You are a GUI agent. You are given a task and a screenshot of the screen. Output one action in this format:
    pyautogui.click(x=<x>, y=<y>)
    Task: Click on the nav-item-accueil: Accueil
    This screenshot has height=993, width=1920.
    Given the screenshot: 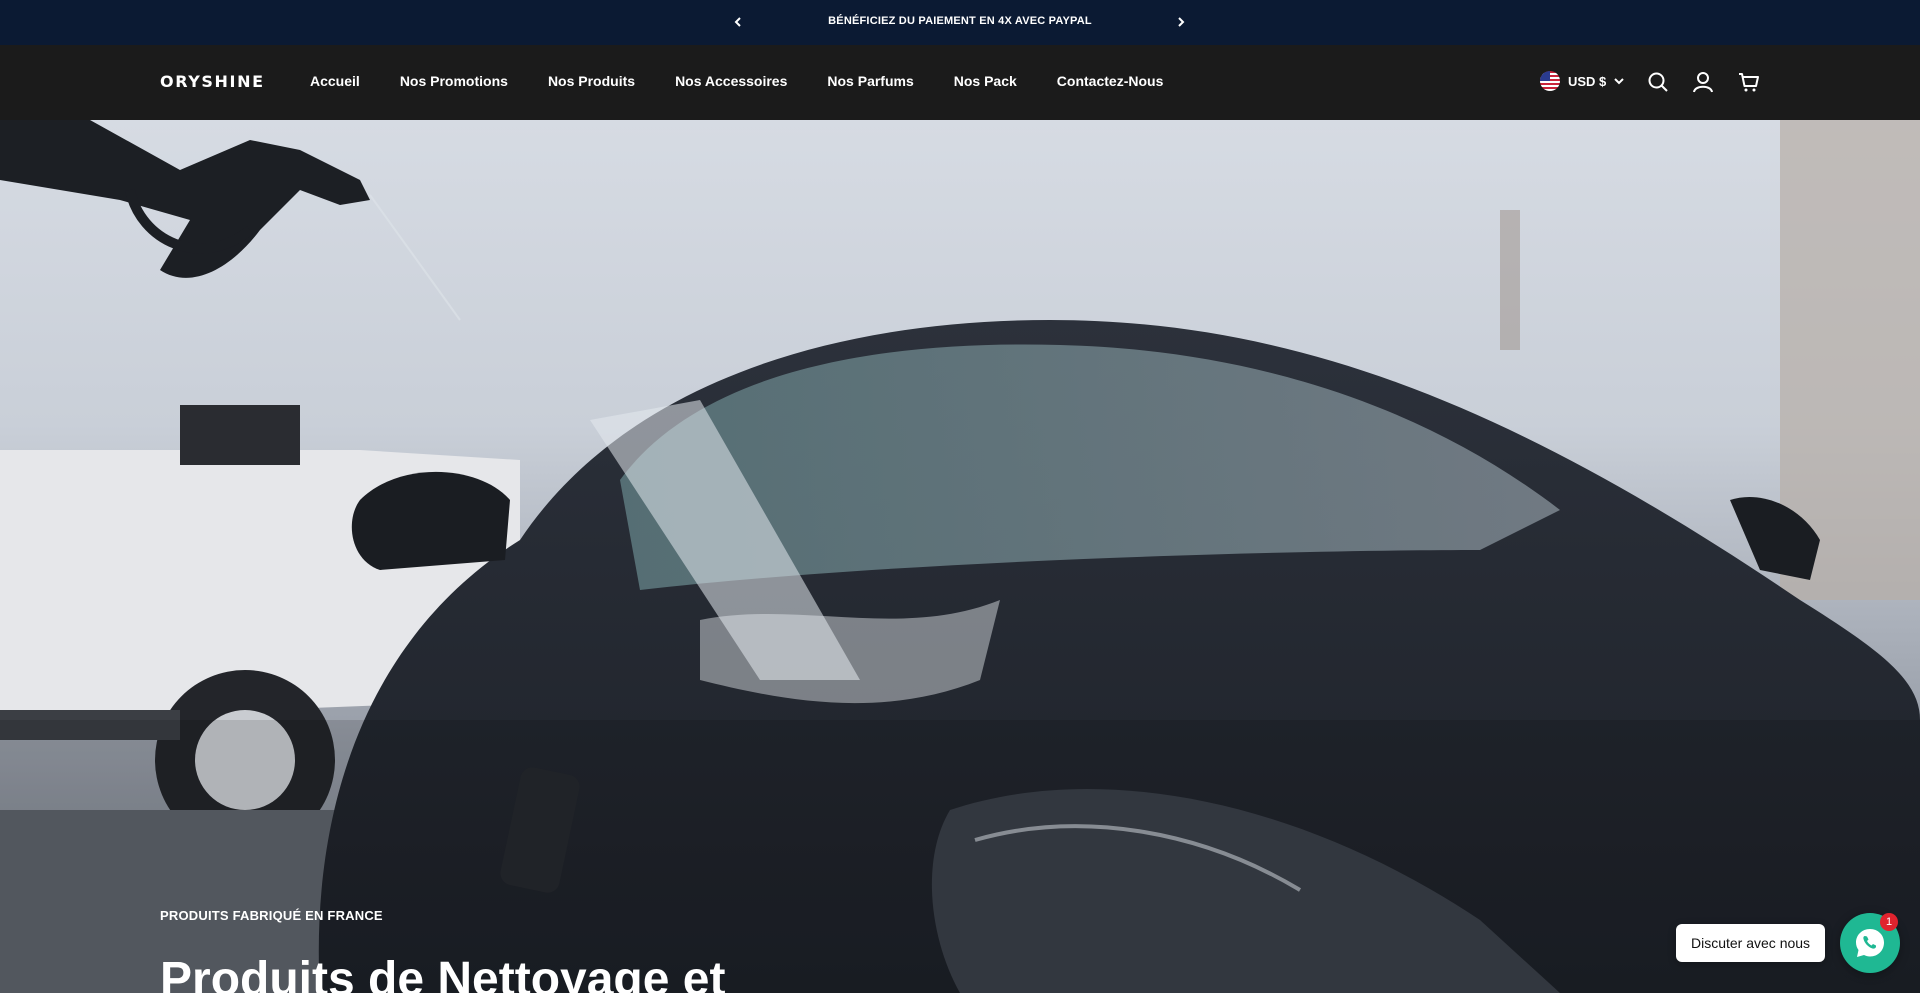 What is the action you would take?
    pyautogui.click(x=335, y=81)
    